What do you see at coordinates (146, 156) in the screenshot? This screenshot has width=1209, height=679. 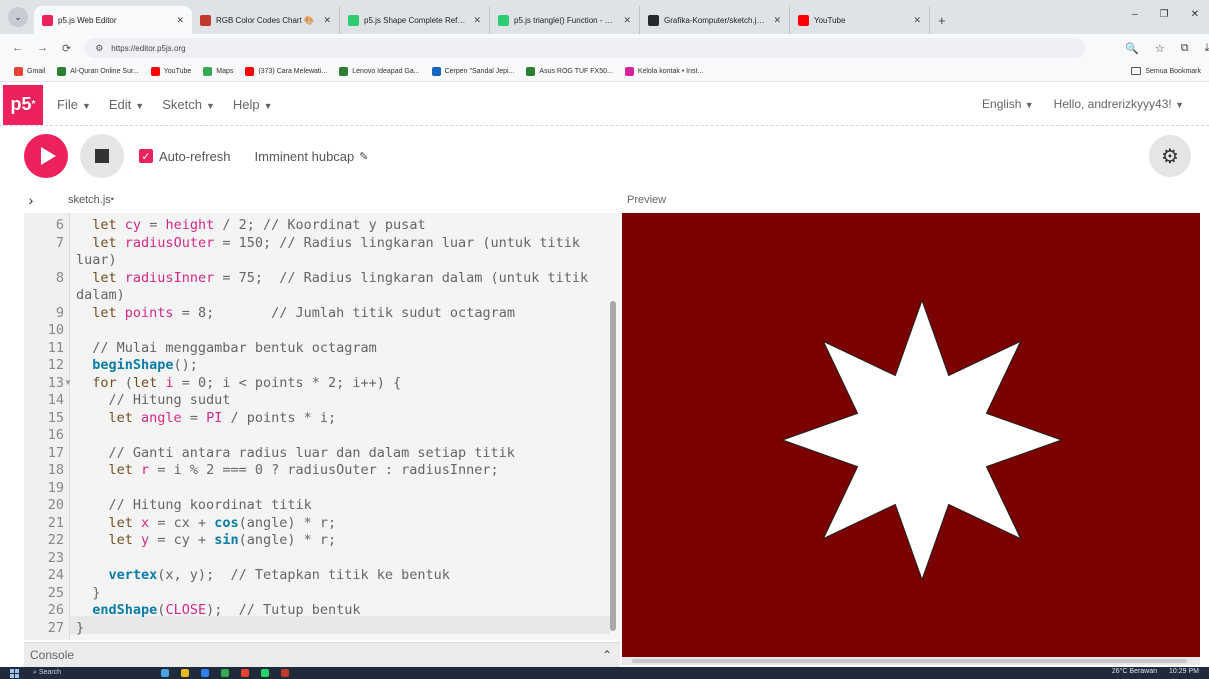 I see `auto-refresh-checkbox: ✓` at bounding box center [146, 156].